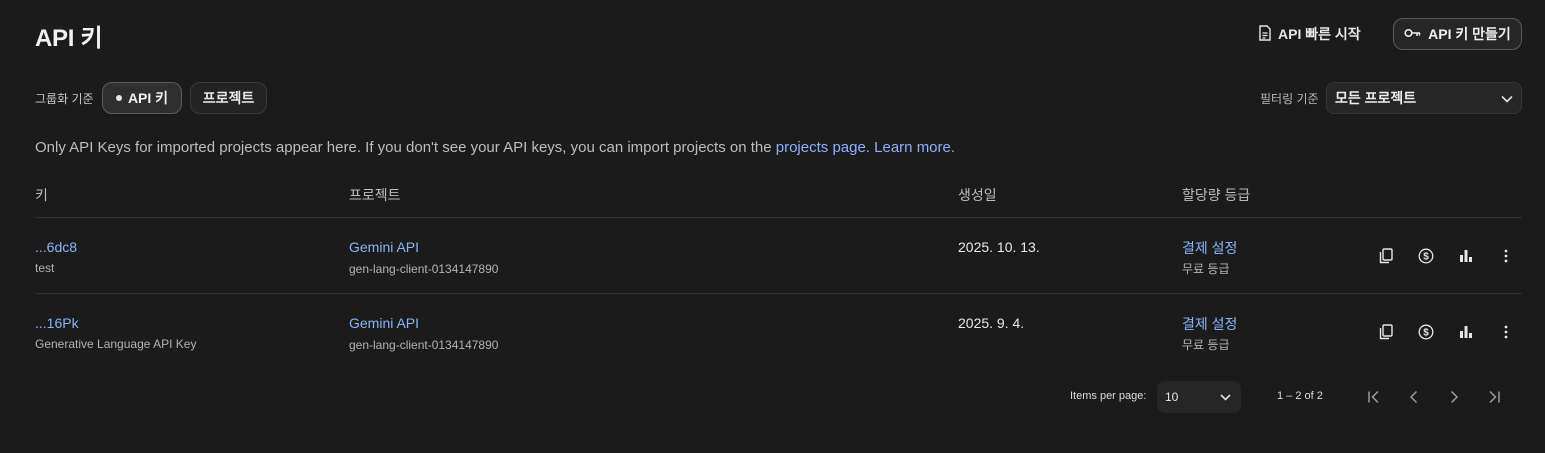 The width and height of the screenshot is (1545, 453). Describe the element at coordinates (375, 195) in the screenshot. I see `column-header-project: 프로젝트` at that location.